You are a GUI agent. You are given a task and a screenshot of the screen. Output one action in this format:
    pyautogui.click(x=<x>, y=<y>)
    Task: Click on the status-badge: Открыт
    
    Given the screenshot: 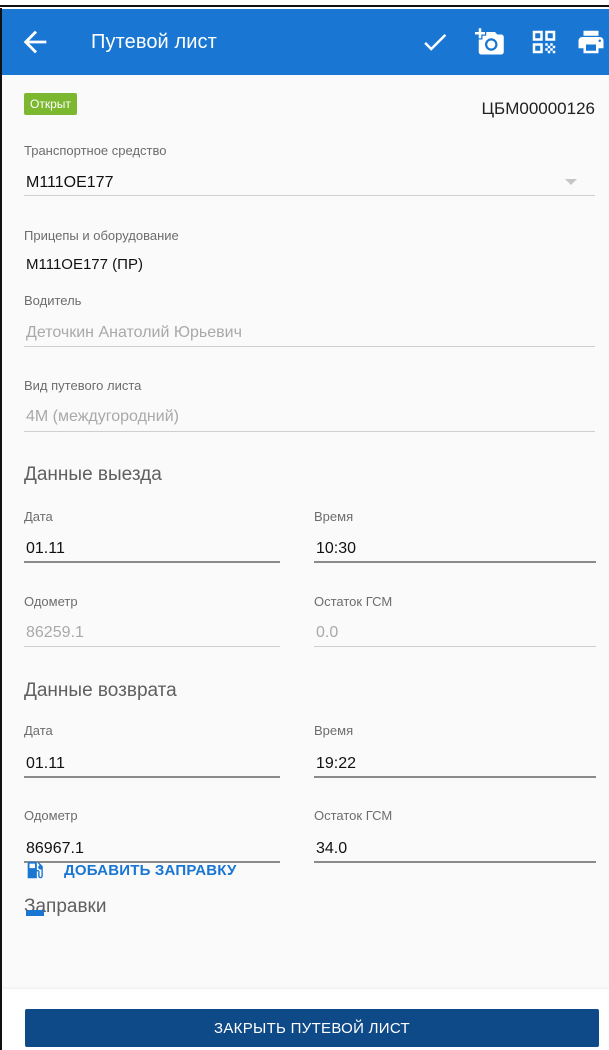 What is the action you would take?
    pyautogui.click(x=50, y=104)
    